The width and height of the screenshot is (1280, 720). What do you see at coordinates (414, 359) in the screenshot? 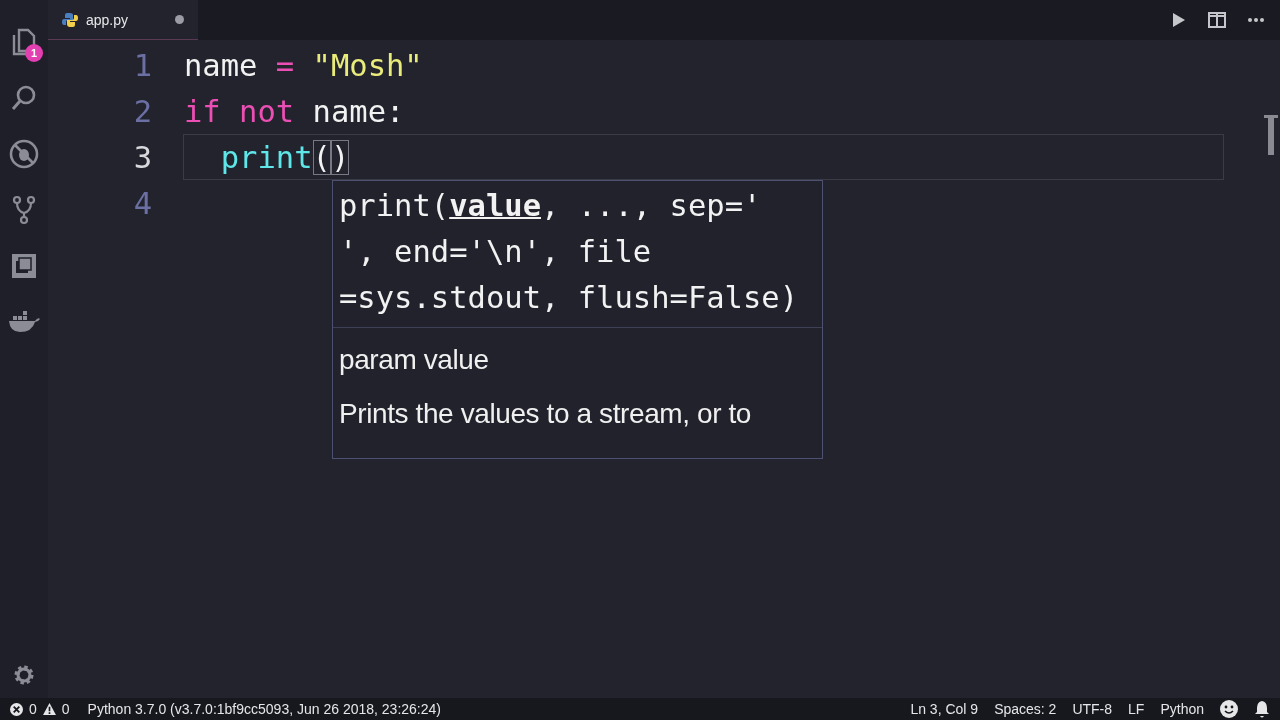
I see `param-name: param value` at bounding box center [414, 359].